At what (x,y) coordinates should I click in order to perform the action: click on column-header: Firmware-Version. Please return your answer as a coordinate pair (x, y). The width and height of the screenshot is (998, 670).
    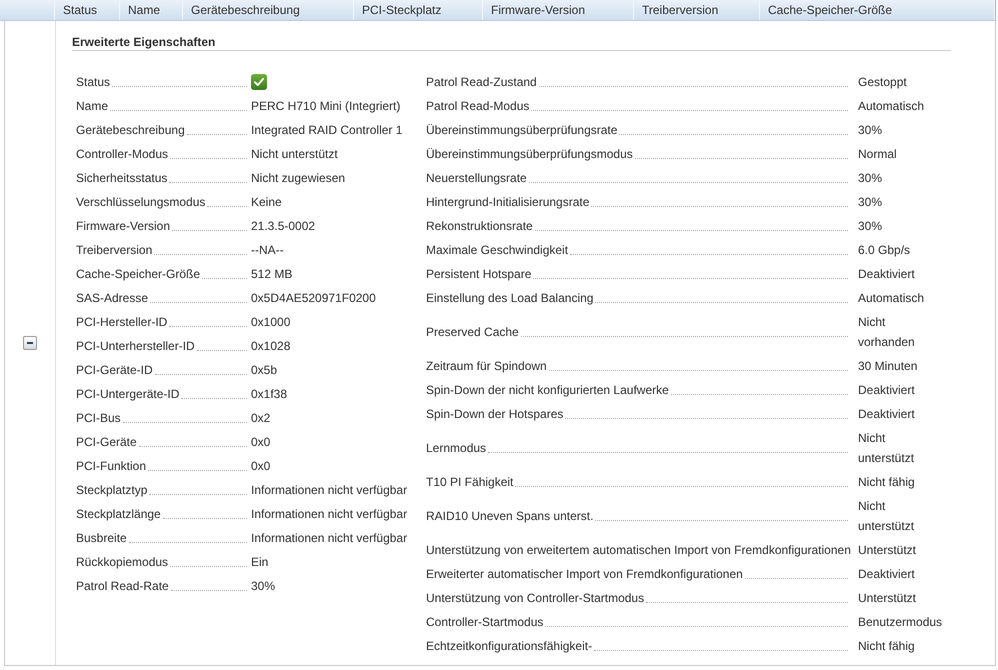
    Looking at the image, I should click on (558, 10).